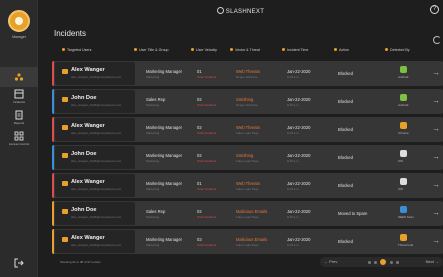 Image resolution: width=443 pixels, height=277 pixels. I want to click on sidebar-item-incidents: Incidents, so click(19, 99).